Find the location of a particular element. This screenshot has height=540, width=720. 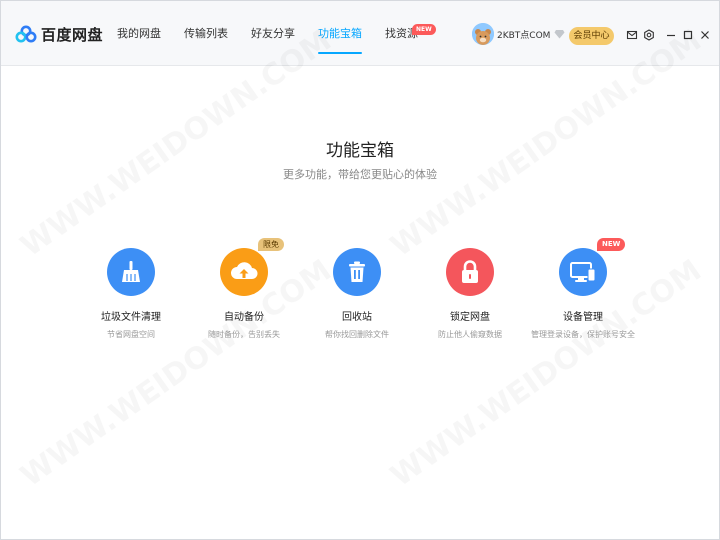

settings-button is located at coordinates (649, 35).